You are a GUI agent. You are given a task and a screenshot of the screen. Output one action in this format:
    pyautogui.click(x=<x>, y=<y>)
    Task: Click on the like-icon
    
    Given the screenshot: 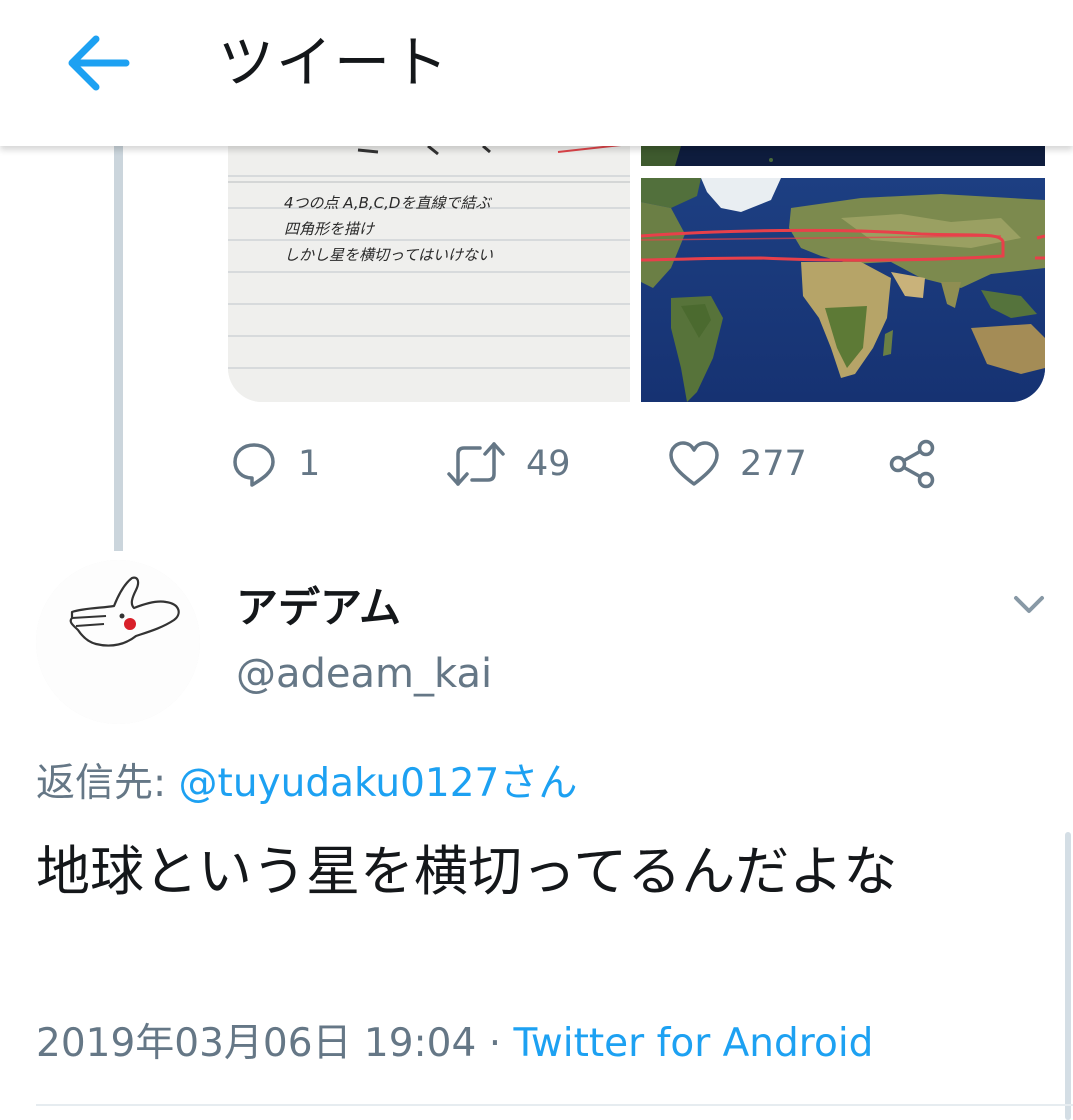 What is the action you would take?
    pyautogui.click(x=694, y=463)
    